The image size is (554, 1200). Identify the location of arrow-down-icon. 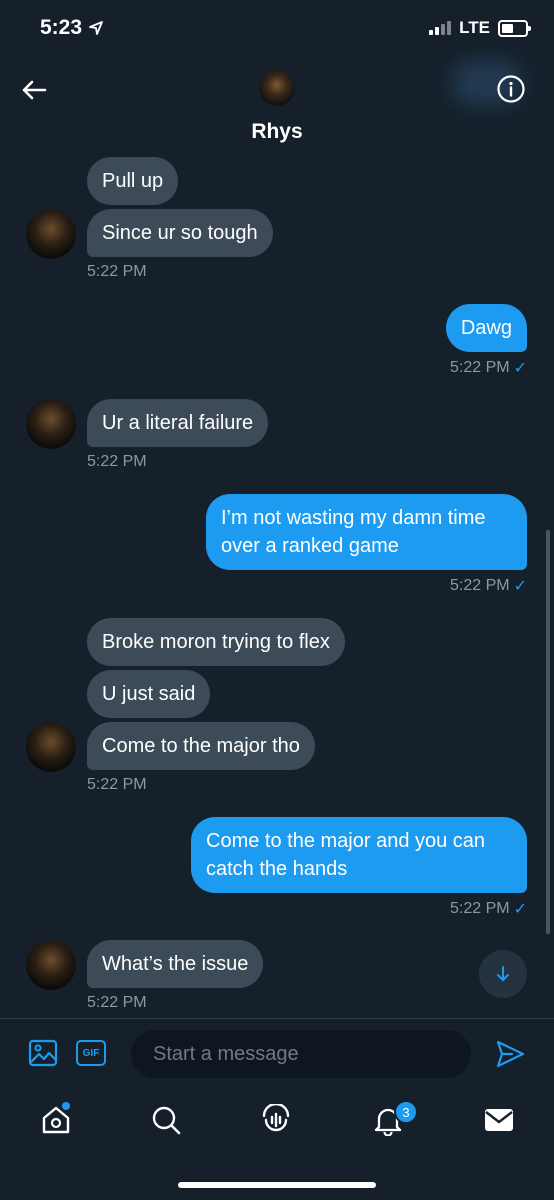
(503, 973).